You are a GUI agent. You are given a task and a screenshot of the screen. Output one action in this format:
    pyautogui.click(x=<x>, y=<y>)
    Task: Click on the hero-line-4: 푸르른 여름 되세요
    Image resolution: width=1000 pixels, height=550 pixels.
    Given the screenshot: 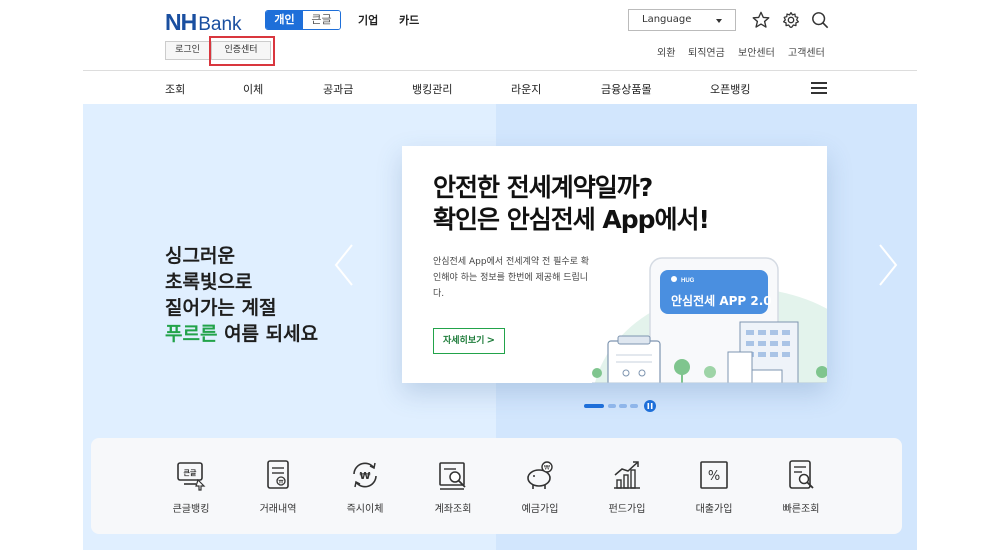 What is the action you would take?
    pyautogui.click(x=241, y=334)
    